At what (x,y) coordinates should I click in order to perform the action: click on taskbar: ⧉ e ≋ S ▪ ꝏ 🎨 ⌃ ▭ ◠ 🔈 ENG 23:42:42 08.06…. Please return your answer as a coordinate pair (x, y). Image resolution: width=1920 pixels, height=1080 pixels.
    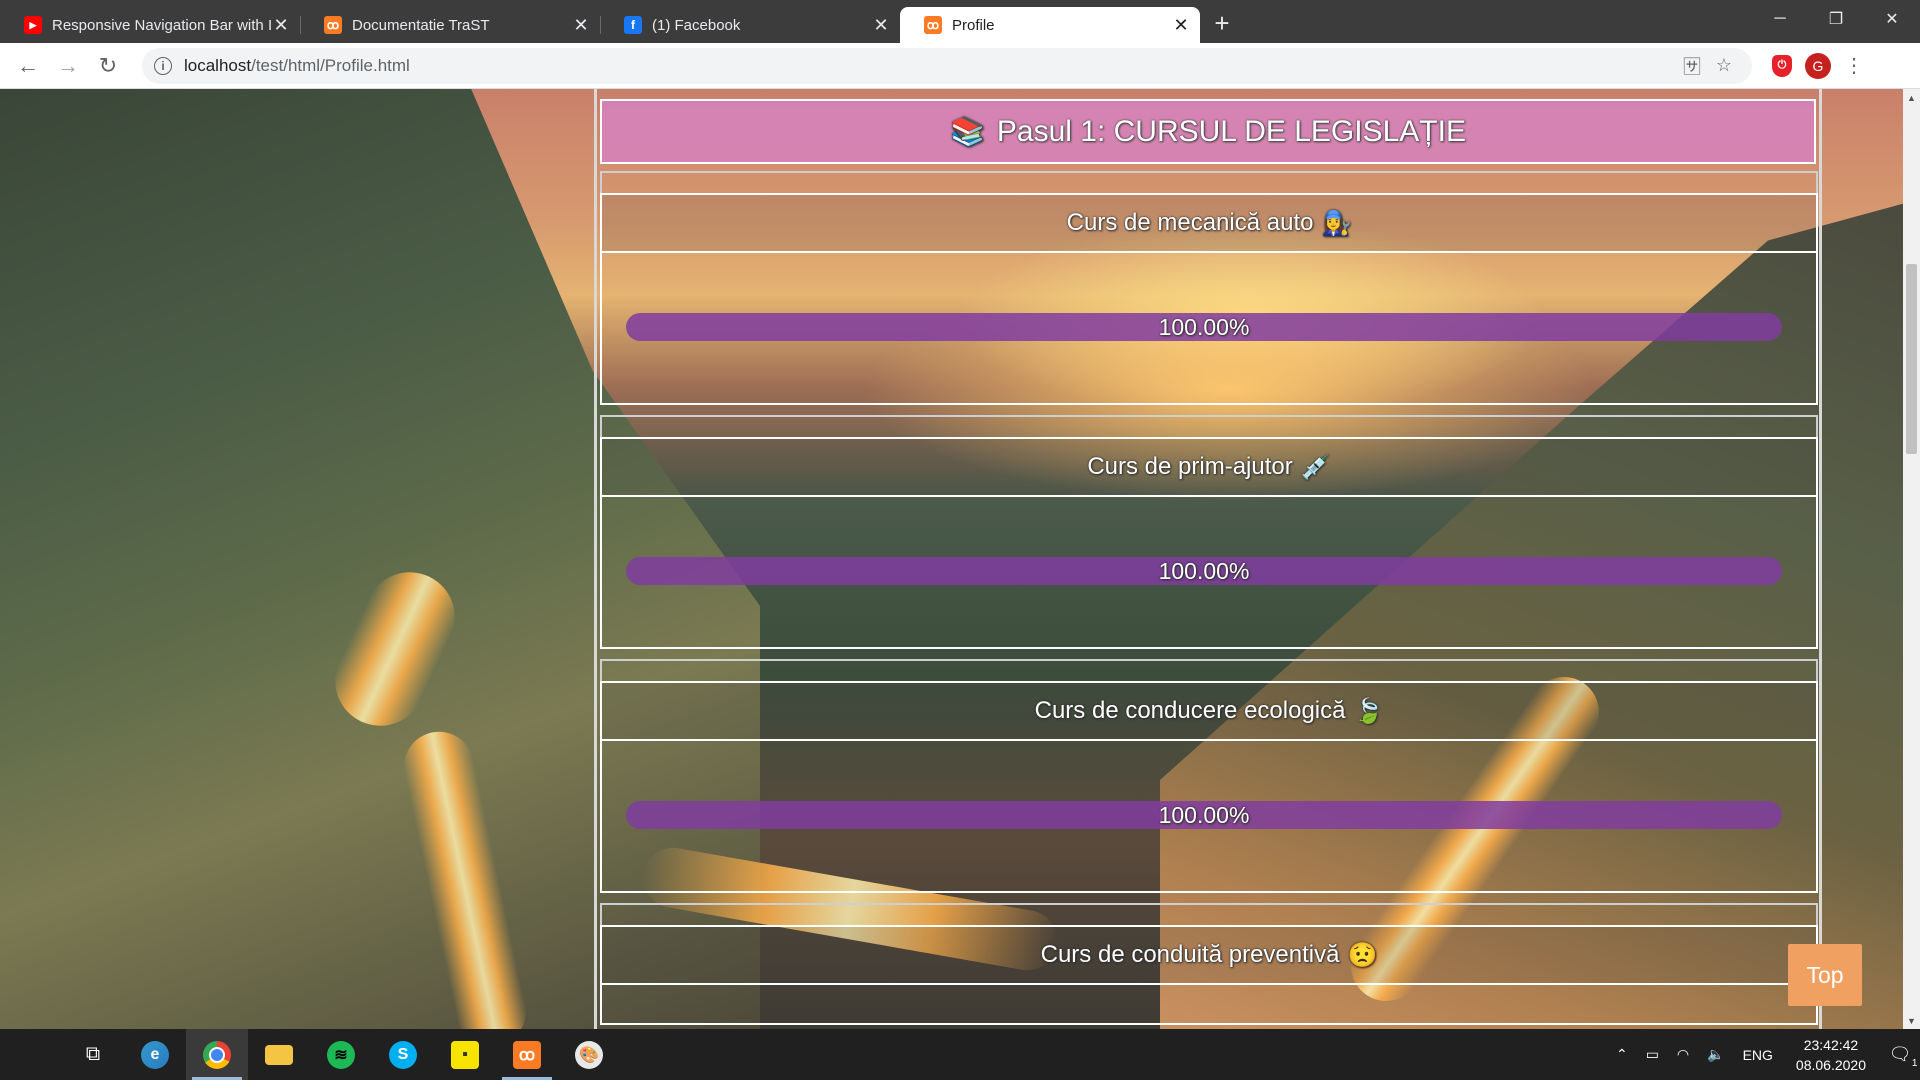
    Looking at the image, I should click on (960, 1054).